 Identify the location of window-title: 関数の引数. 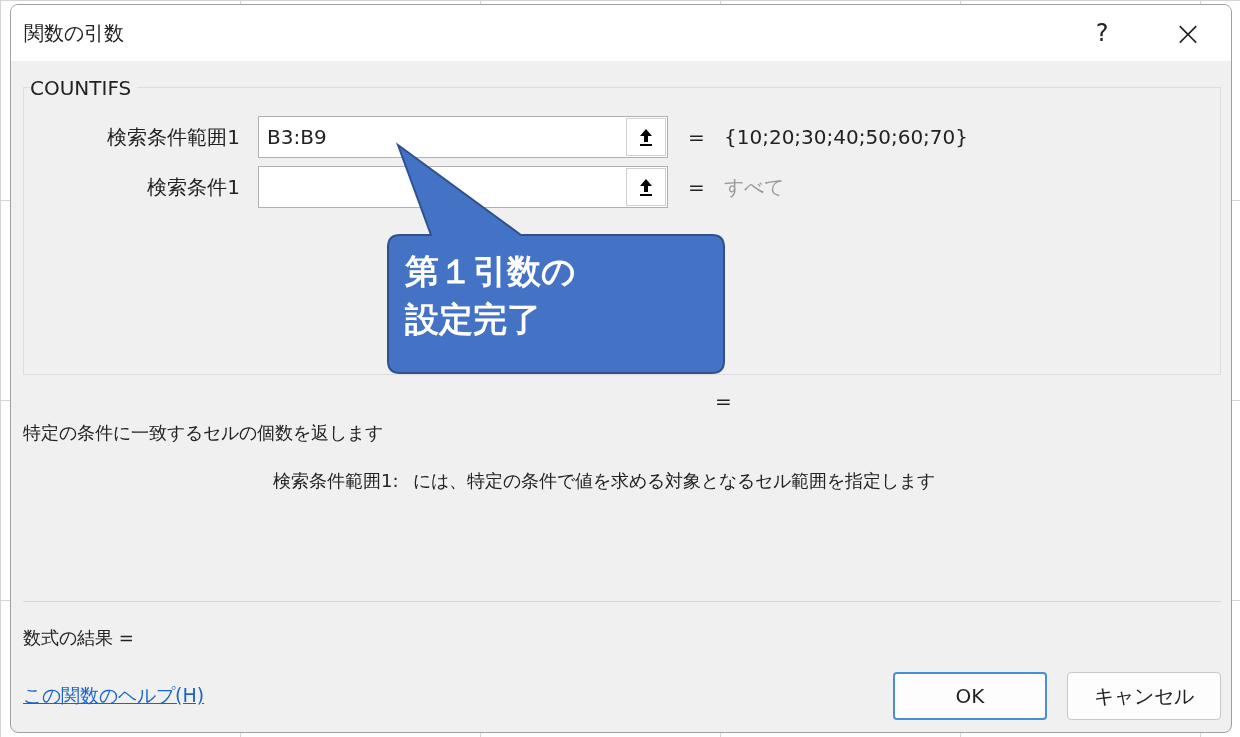
(74, 33).